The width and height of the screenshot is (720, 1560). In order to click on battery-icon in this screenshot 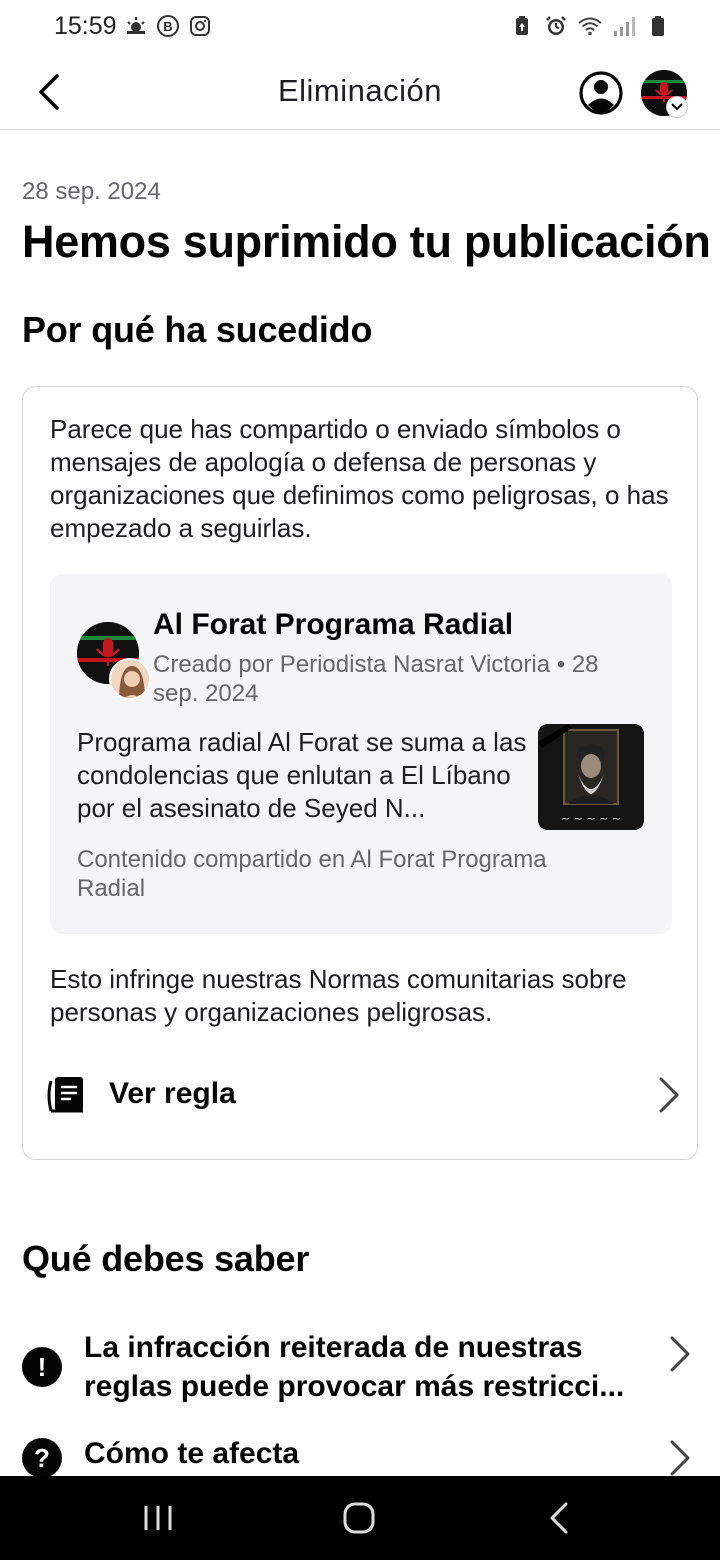, I will do `click(658, 26)`.